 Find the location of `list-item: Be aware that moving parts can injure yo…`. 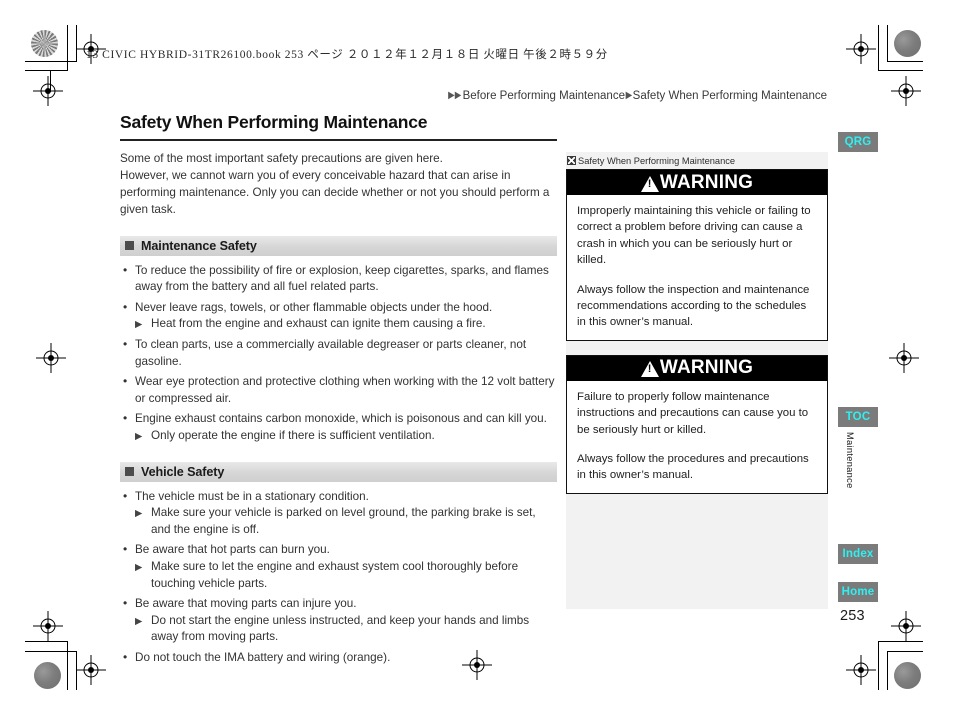

list-item: Be aware that moving parts can injure yo… is located at coordinates (338, 620).